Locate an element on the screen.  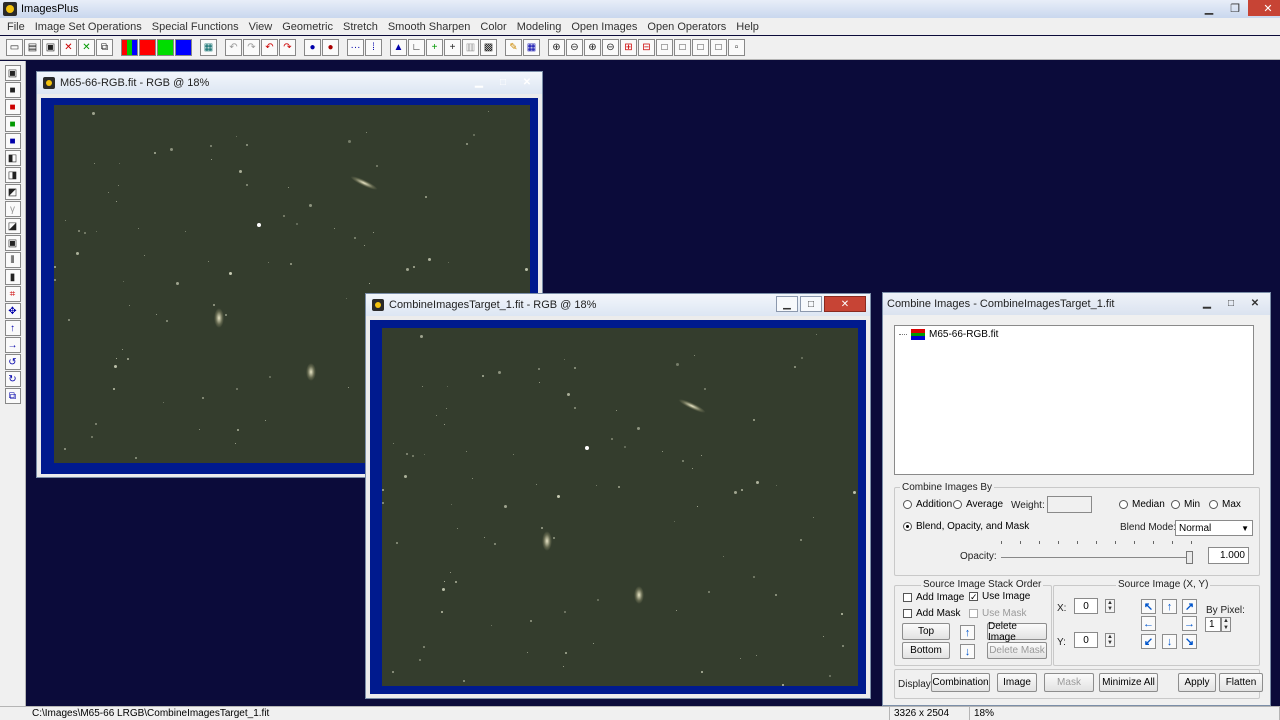
bars-tool-icon: ⦀ is located at coordinates (12, 260).